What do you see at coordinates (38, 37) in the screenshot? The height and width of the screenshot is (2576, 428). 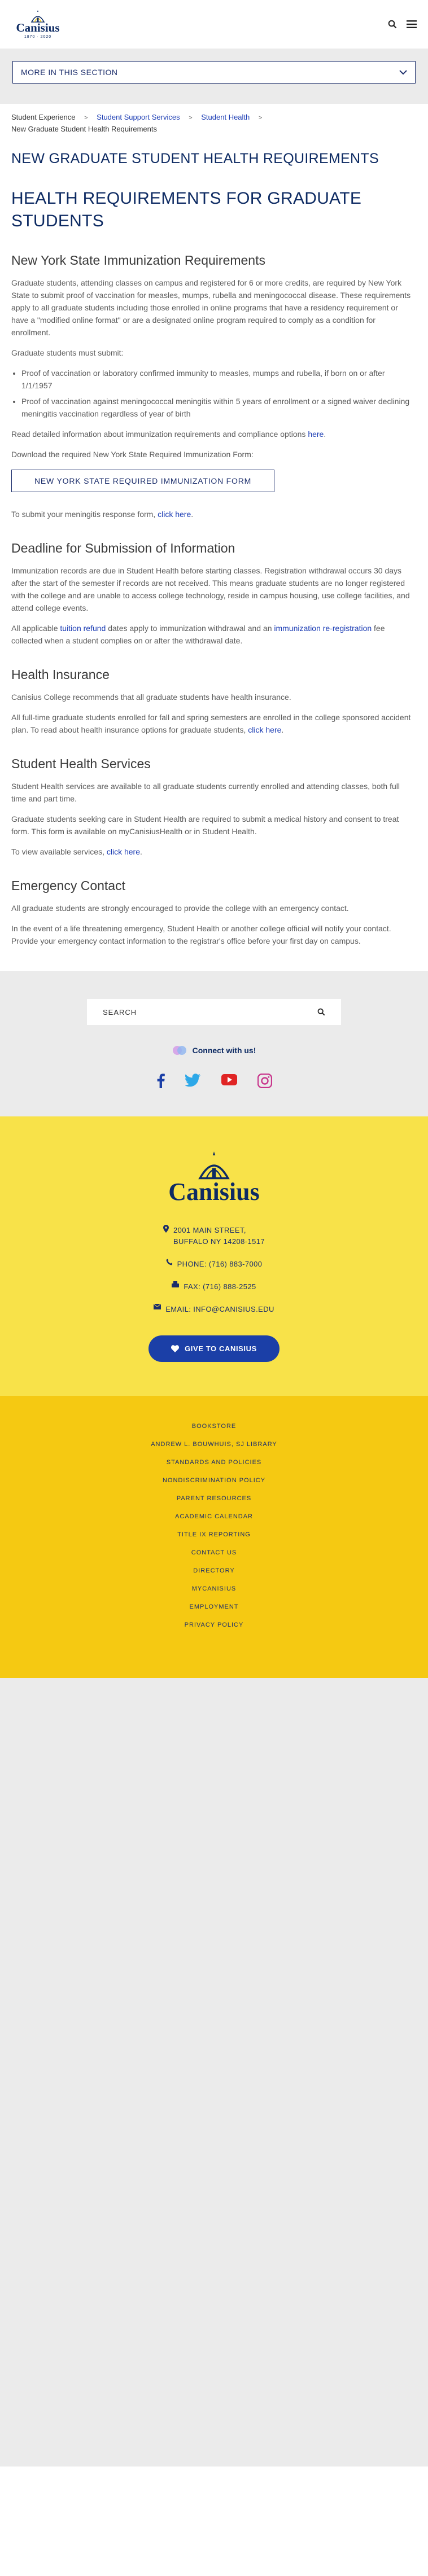 I see `logo-years: 1870 · 2020` at bounding box center [38, 37].